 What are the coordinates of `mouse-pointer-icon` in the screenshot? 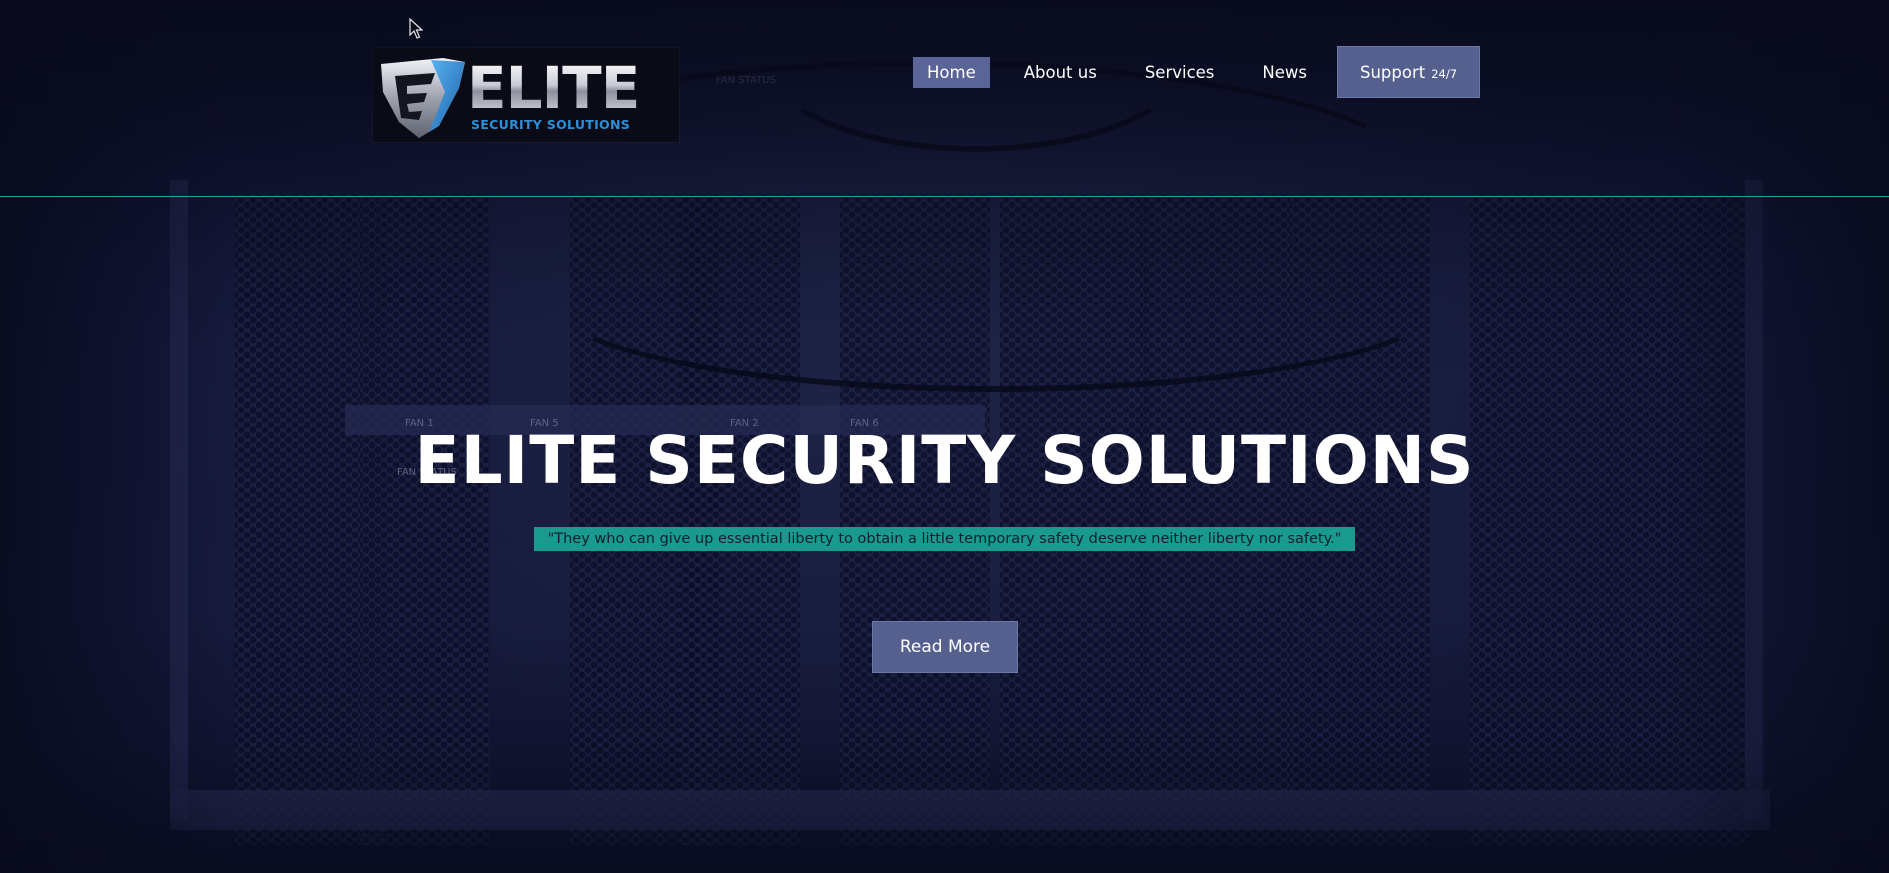 It's located at (416, 28).